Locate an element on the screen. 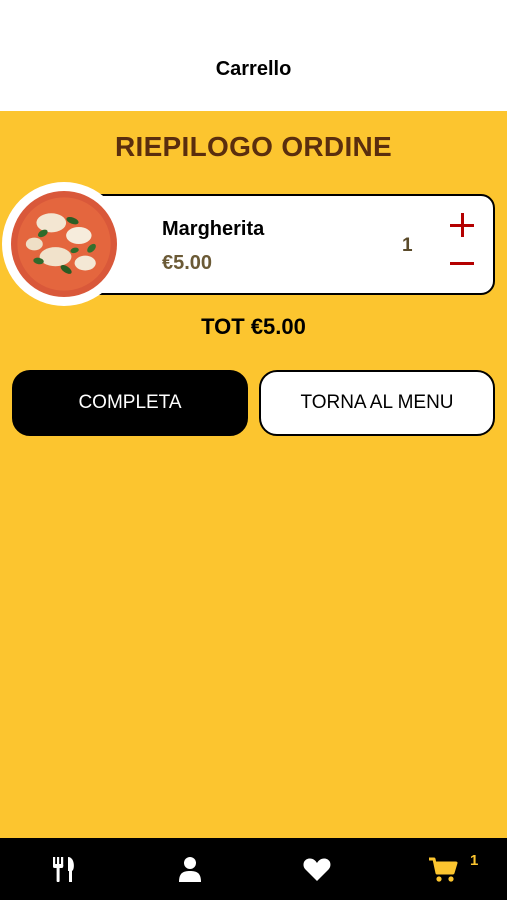  navigation-bar: Carrello is located at coordinates (253, 55).